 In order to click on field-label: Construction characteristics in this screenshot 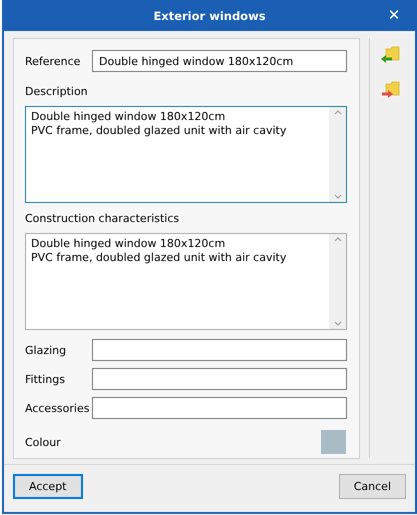, I will do `click(102, 218)`.